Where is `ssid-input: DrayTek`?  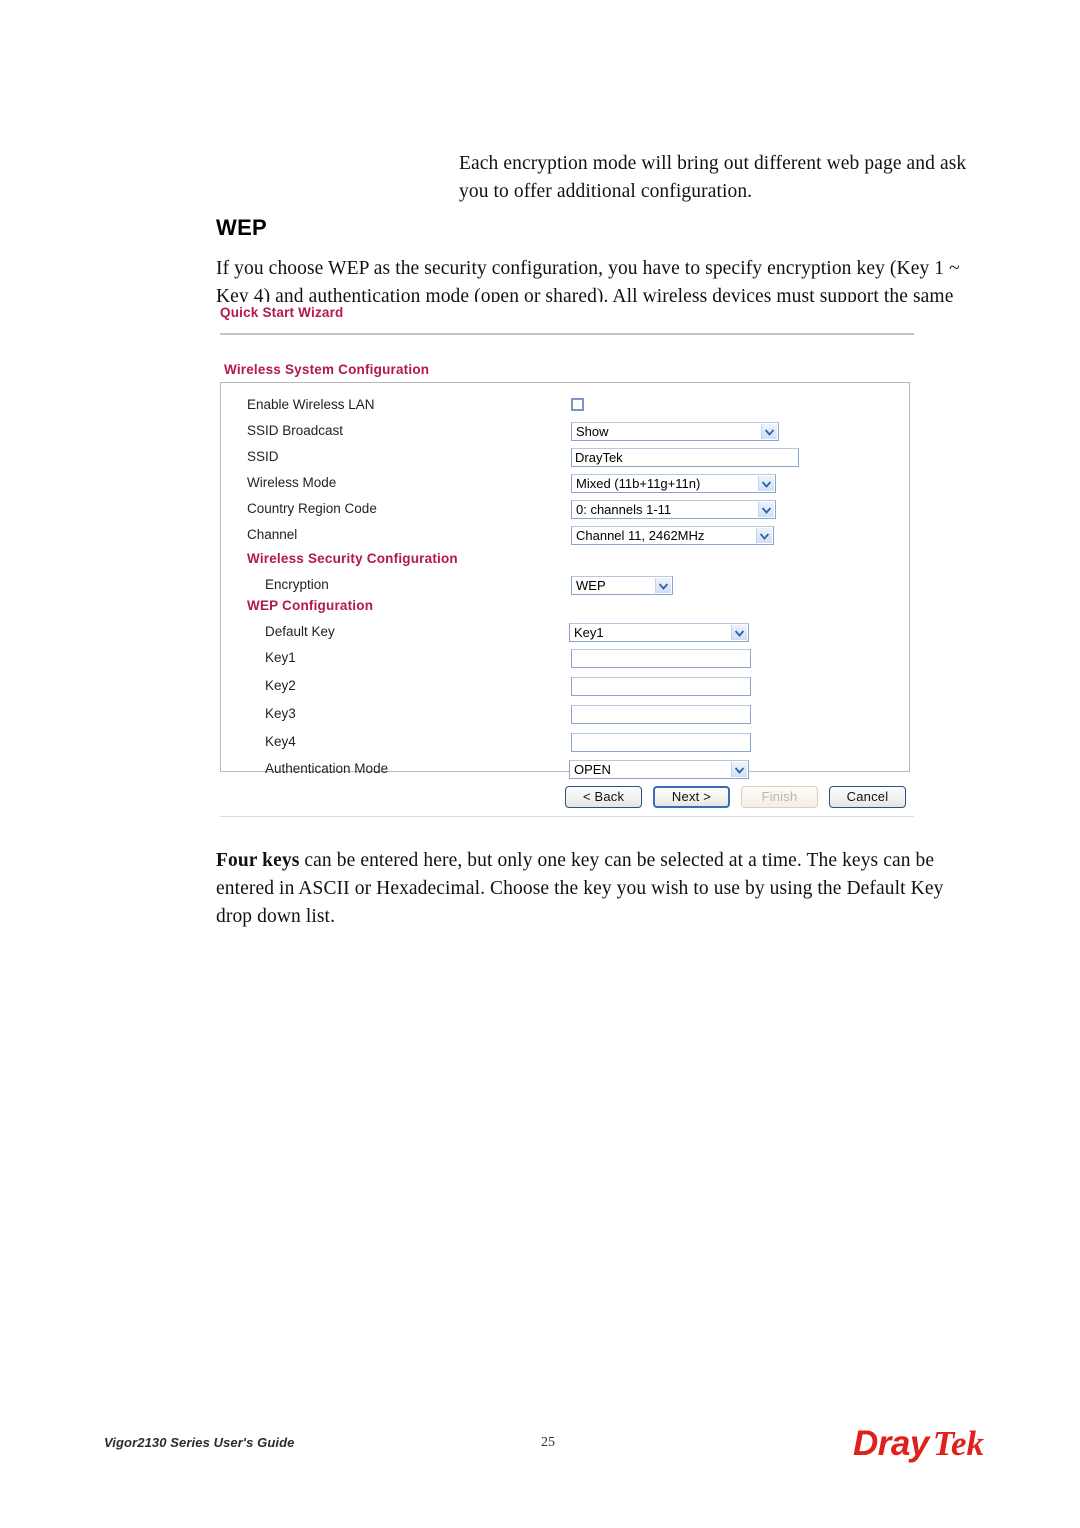 ssid-input: DrayTek is located at coordinates (685, 457).